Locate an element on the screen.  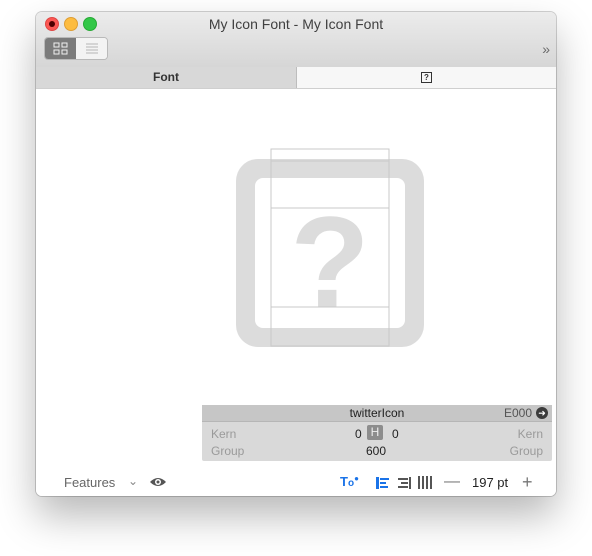
kerning-preview-icon: H is located at coordinates (375, 432).